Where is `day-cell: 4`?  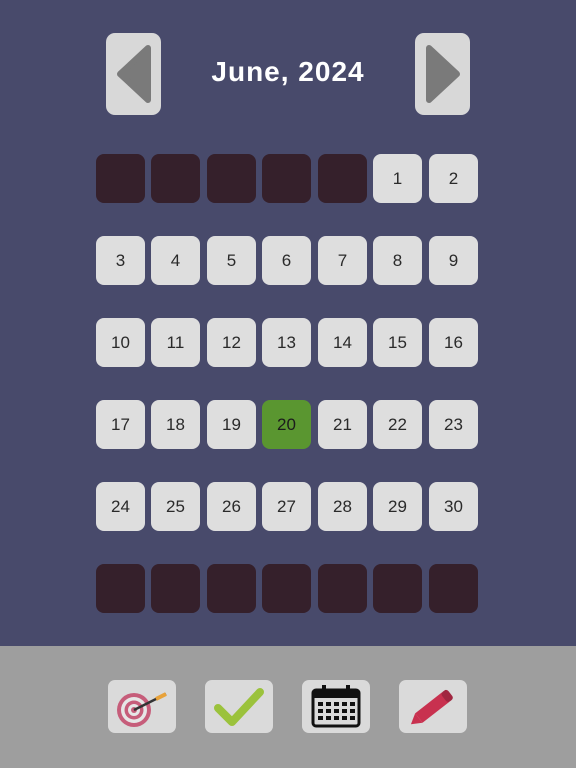
day-cell: 4 is located at coordinates (175, 260).